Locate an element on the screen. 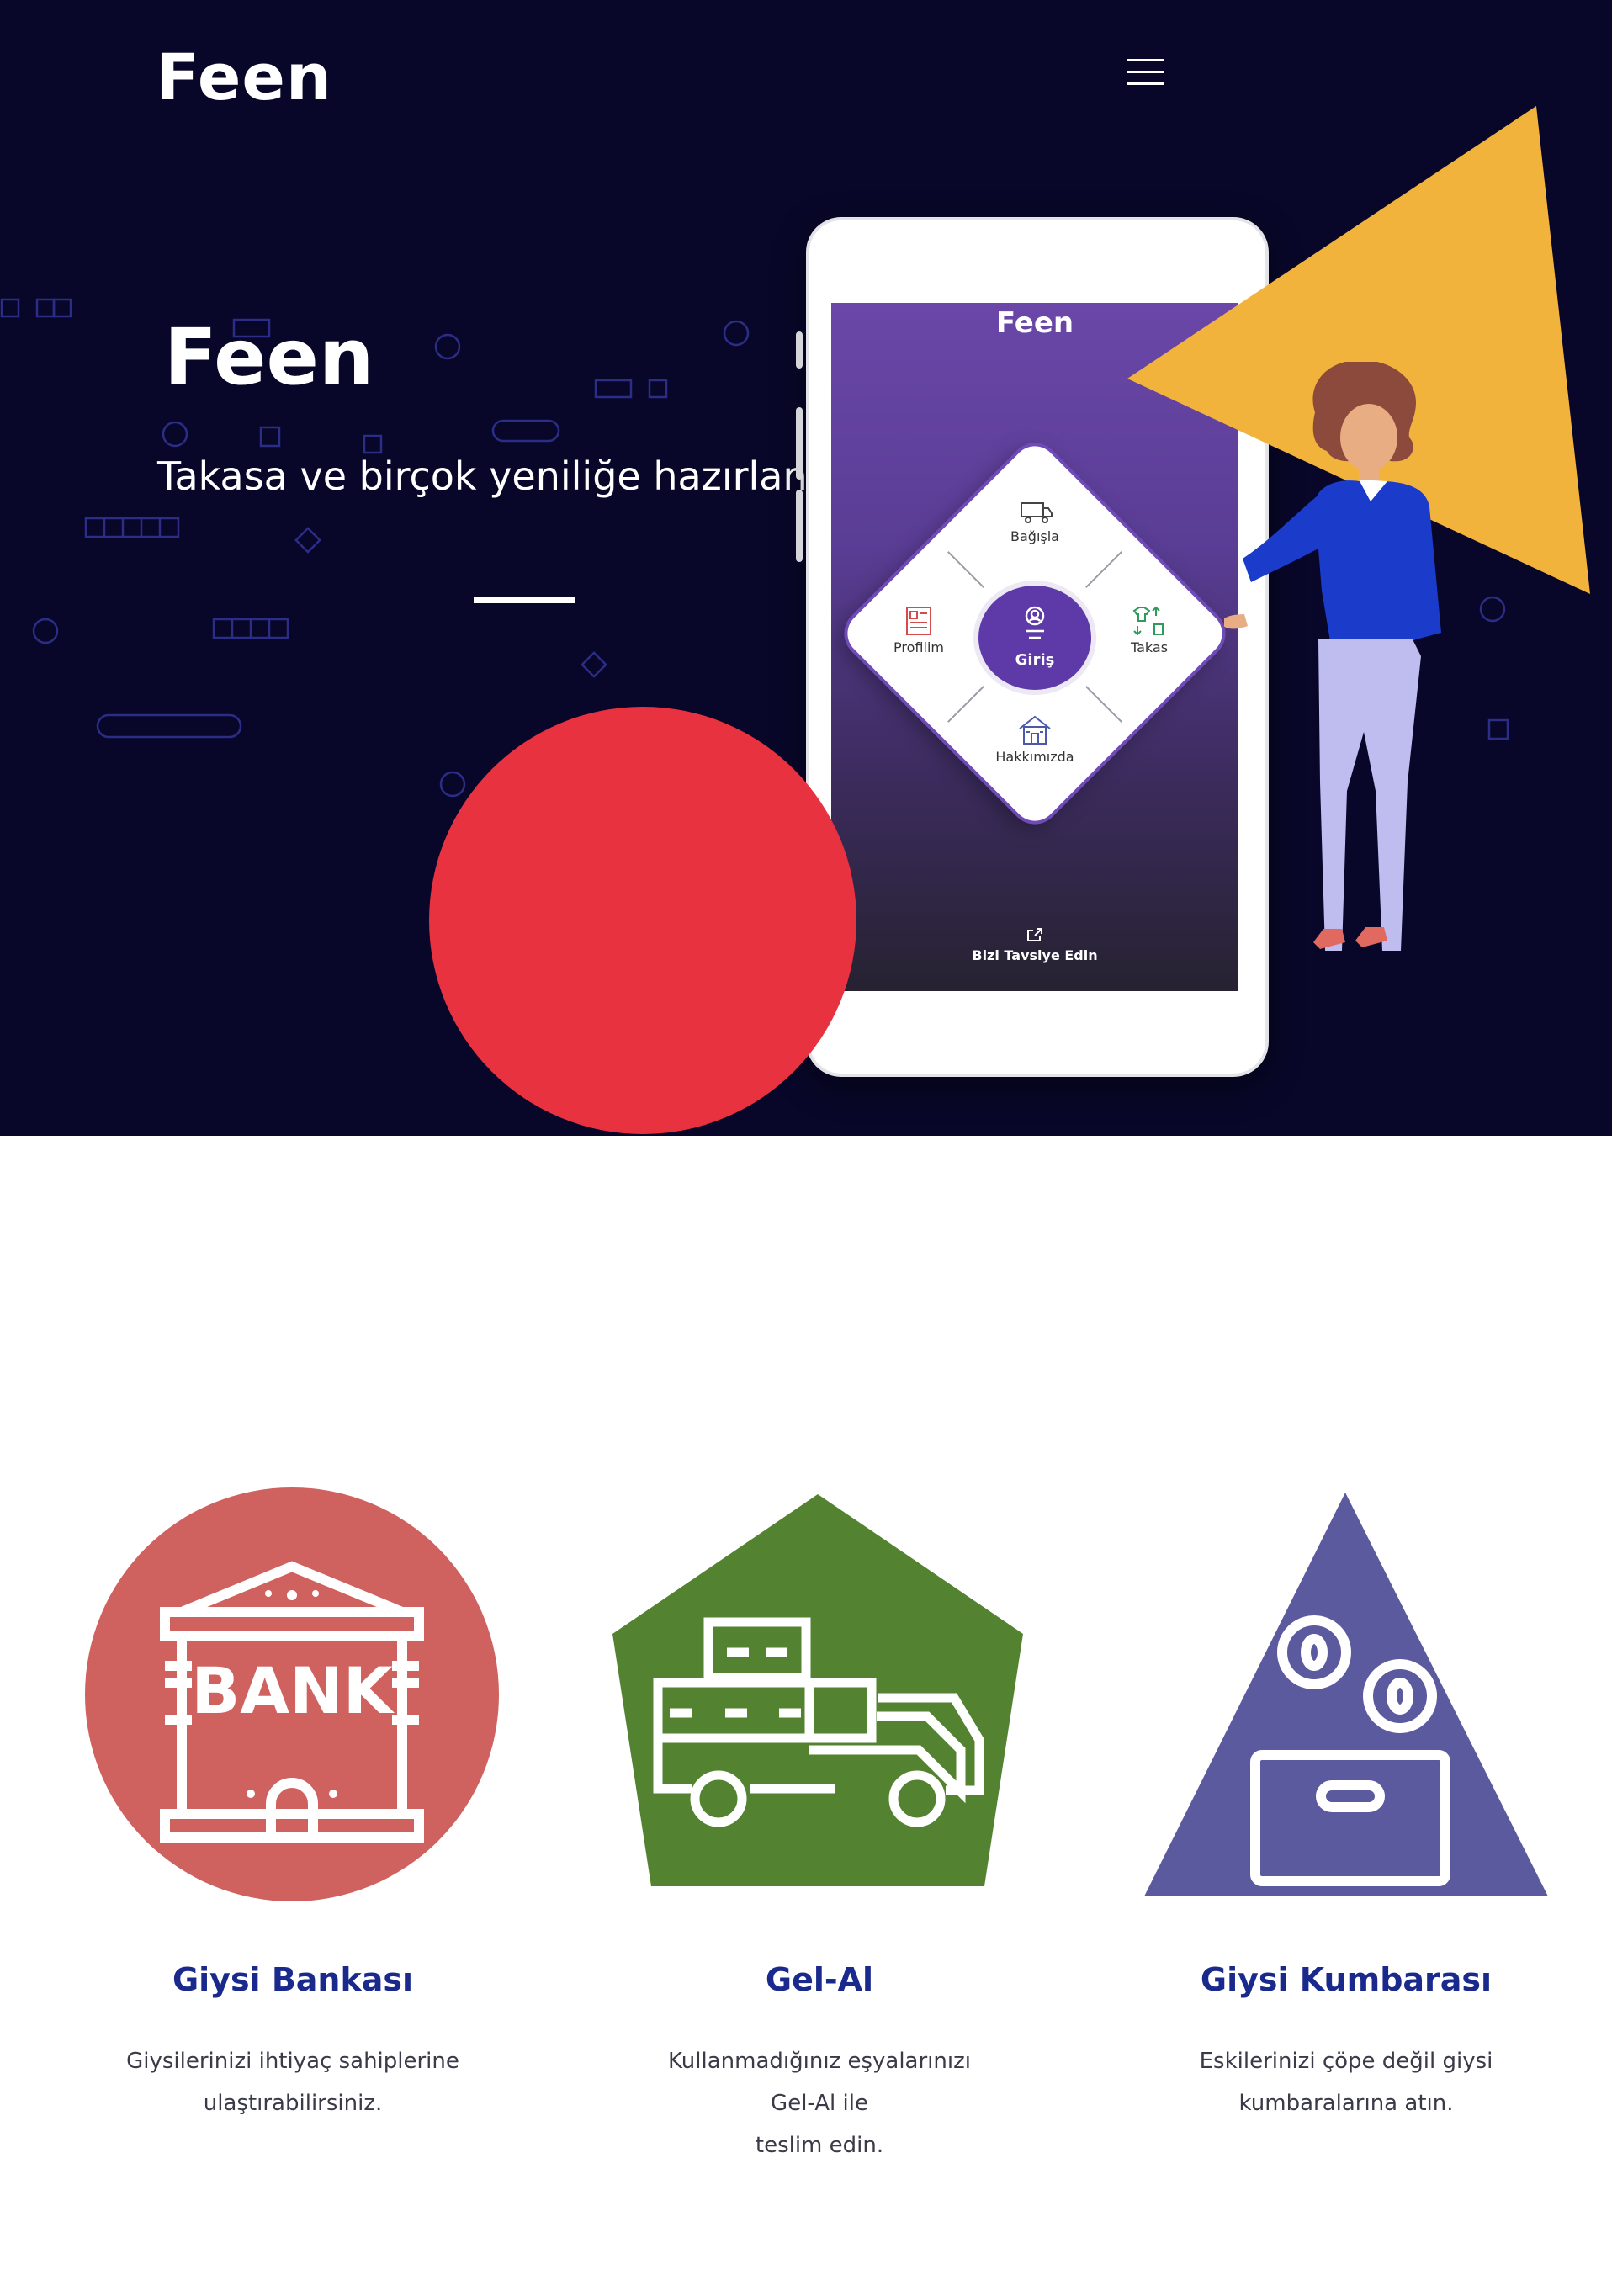 Image resolution: width=1612 pixels, height=2296 pixels. bank-icon: BANK is located at coordinates (292, 1694).